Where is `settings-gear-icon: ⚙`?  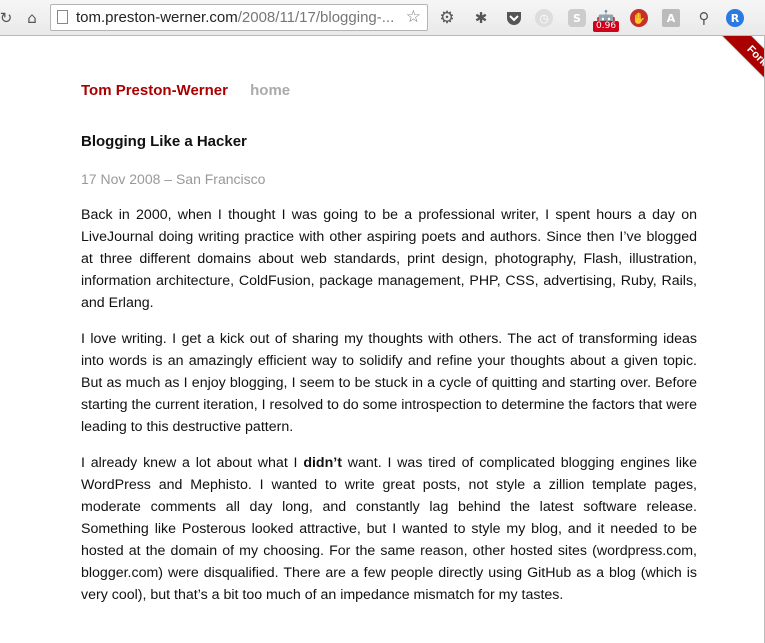 settings-gear-icon: ⚙ is located at coordinates (447, 18).